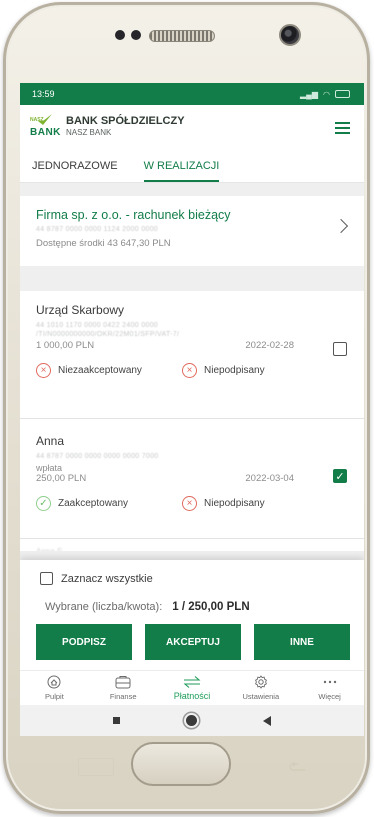 This screenshot has width=374, height=817. I want to click on hardware-back-key-icon, so click(298, 767).